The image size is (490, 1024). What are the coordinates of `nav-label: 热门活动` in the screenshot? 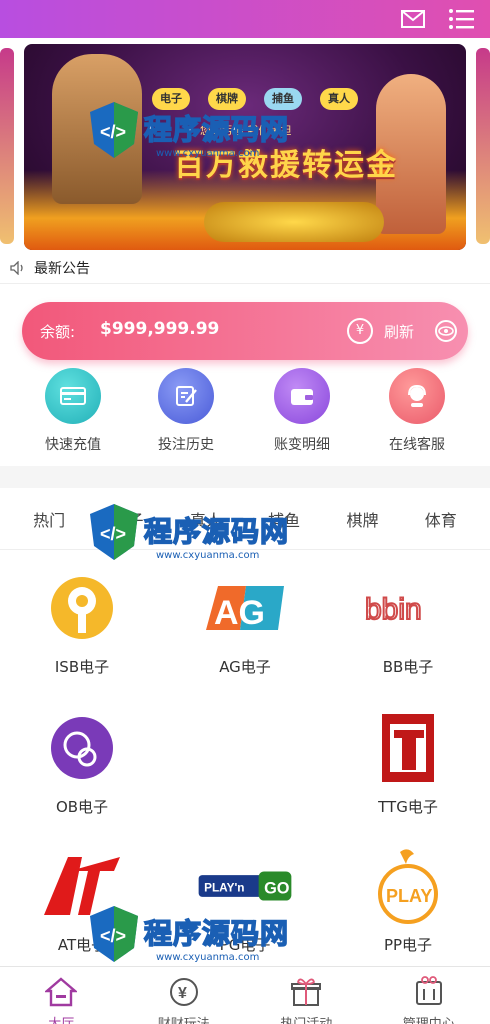 It's located at (306, 1018).